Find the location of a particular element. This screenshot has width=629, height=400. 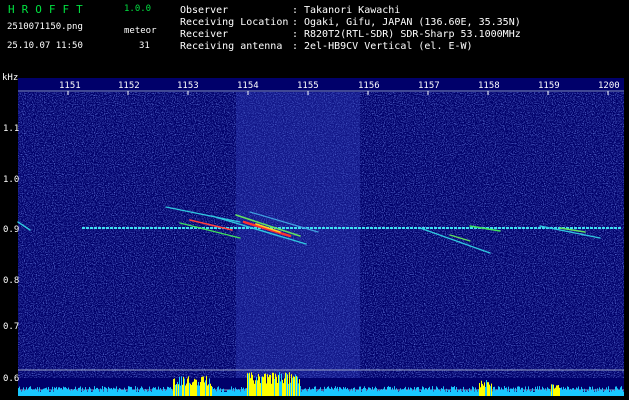

x-tick-label: 1152 is located at coordinates (129, 86).